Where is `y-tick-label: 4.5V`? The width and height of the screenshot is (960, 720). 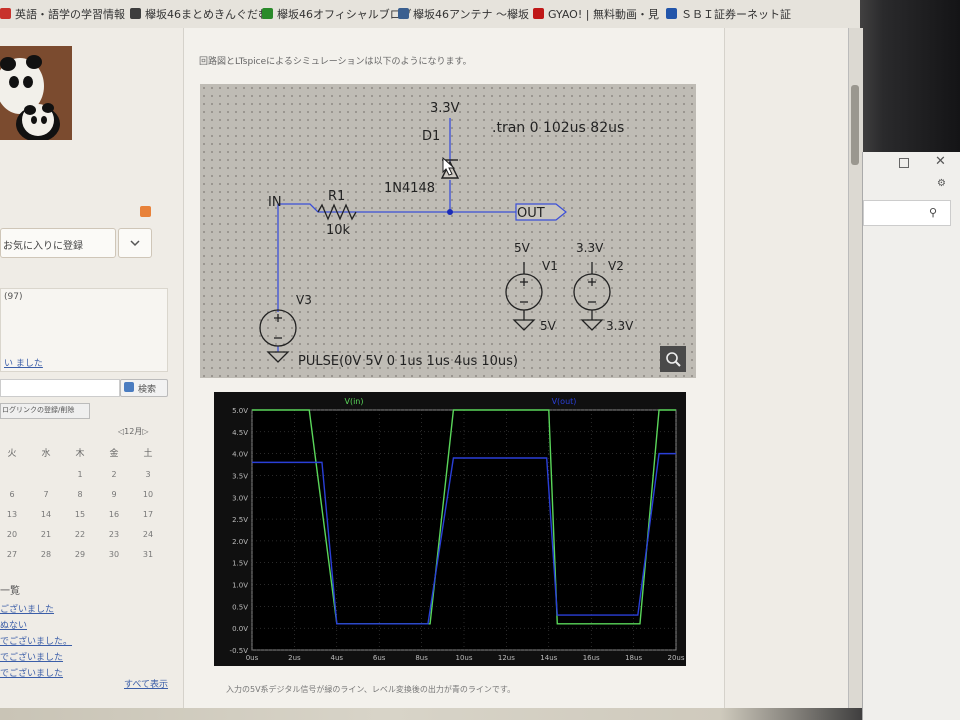 y-tick-label: 4.5V is located at coordinates (240, 433).